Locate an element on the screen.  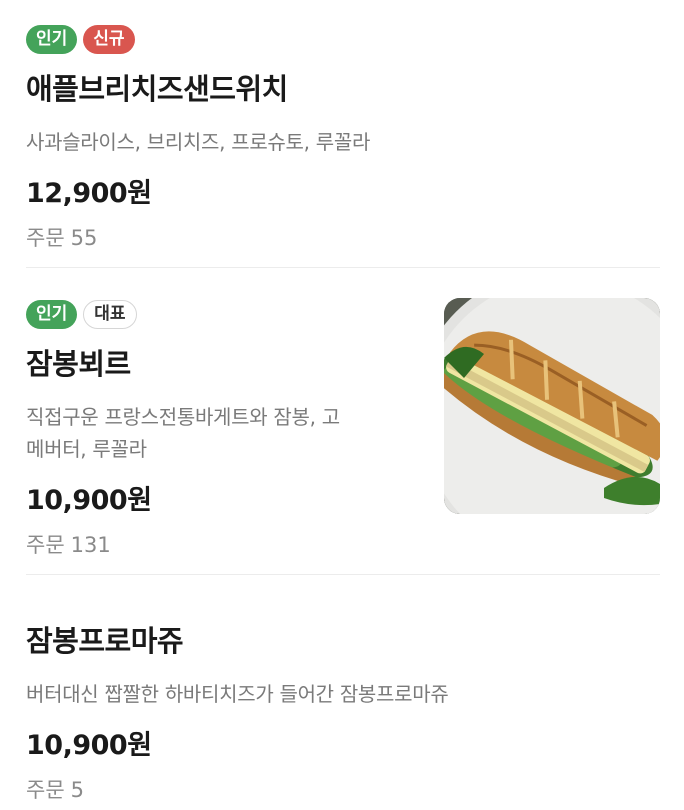
sandwich-photo is located at coordinates (552, 406).